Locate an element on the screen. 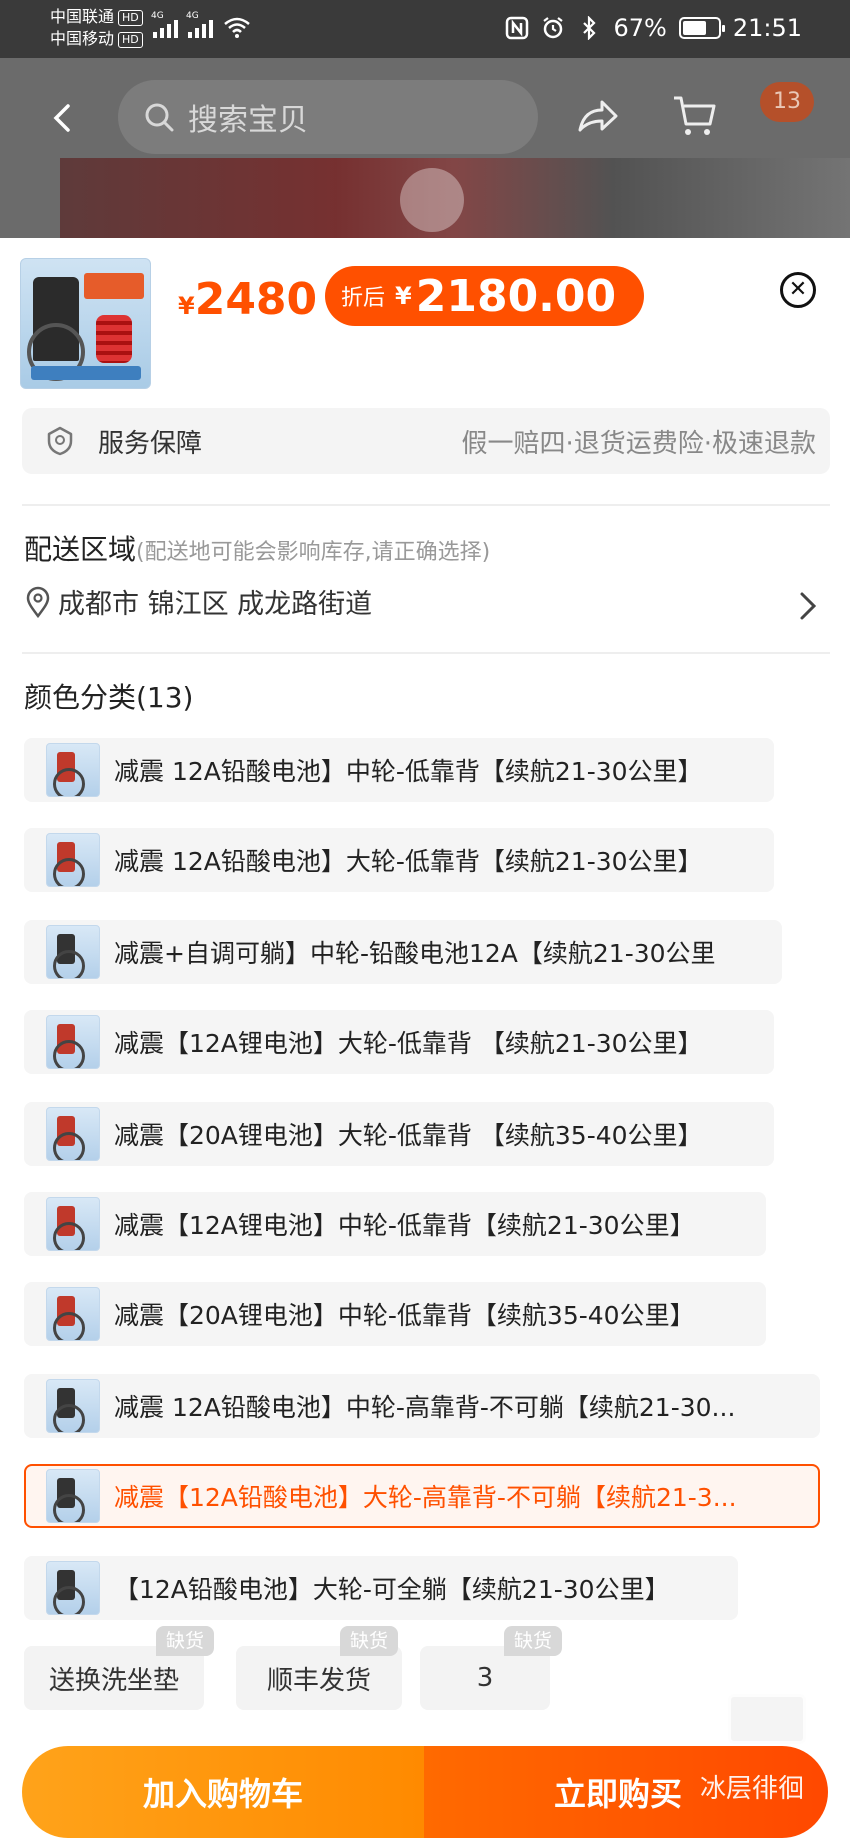  search-bar: 搜索宝贝 is located at coordinates (328, 117).